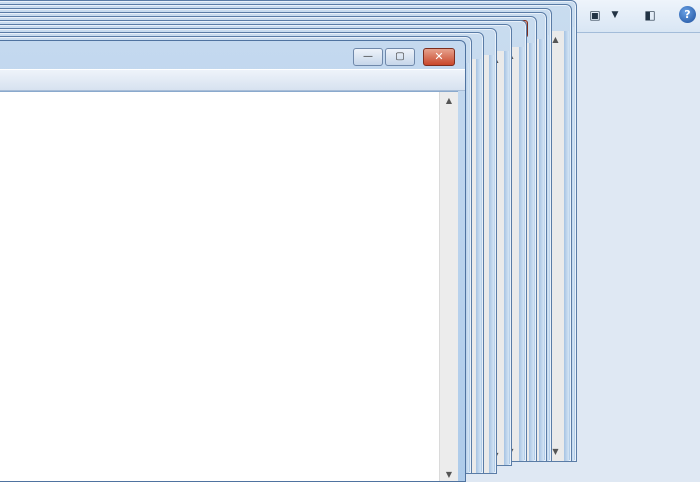 The height and width of the screenshot is (482, 700). What do you see at coordinates (448, 286) in the screenshot?
I see `vertical-scrollbar: ▲ ▼` at bounding box center [448, 286].